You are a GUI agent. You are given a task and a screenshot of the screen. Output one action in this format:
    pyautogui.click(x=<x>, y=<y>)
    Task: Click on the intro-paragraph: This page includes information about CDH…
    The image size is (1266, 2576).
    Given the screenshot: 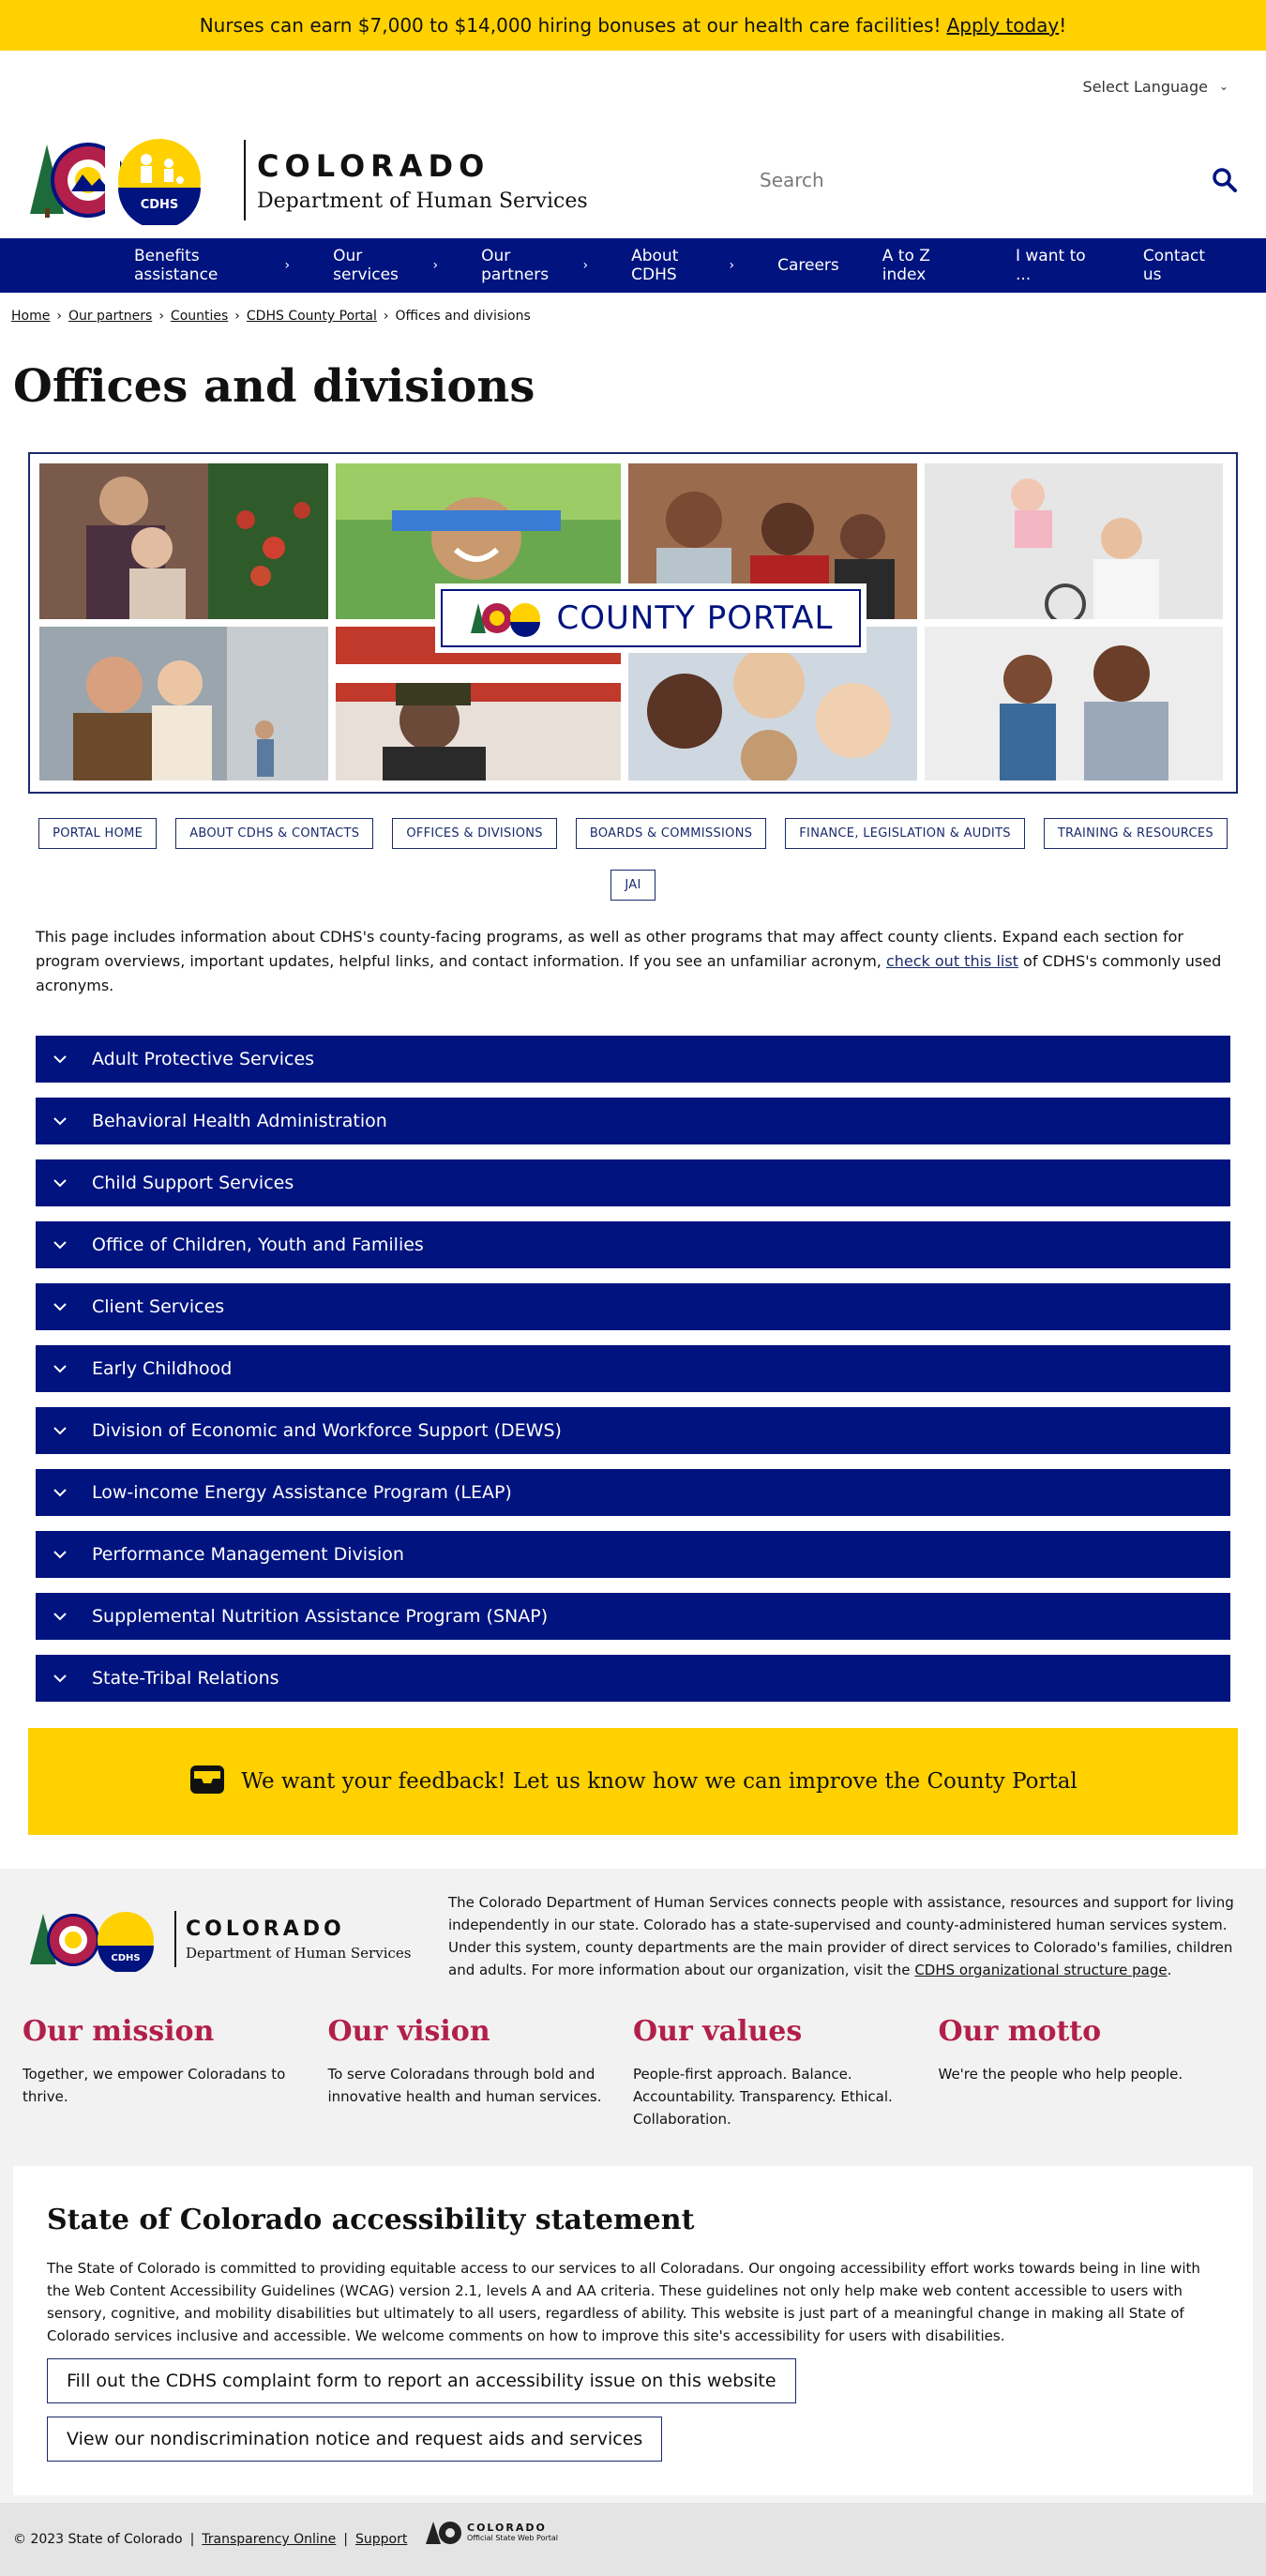 What is the action you would take?
    pyautogui.click(x=633, y=949)
    